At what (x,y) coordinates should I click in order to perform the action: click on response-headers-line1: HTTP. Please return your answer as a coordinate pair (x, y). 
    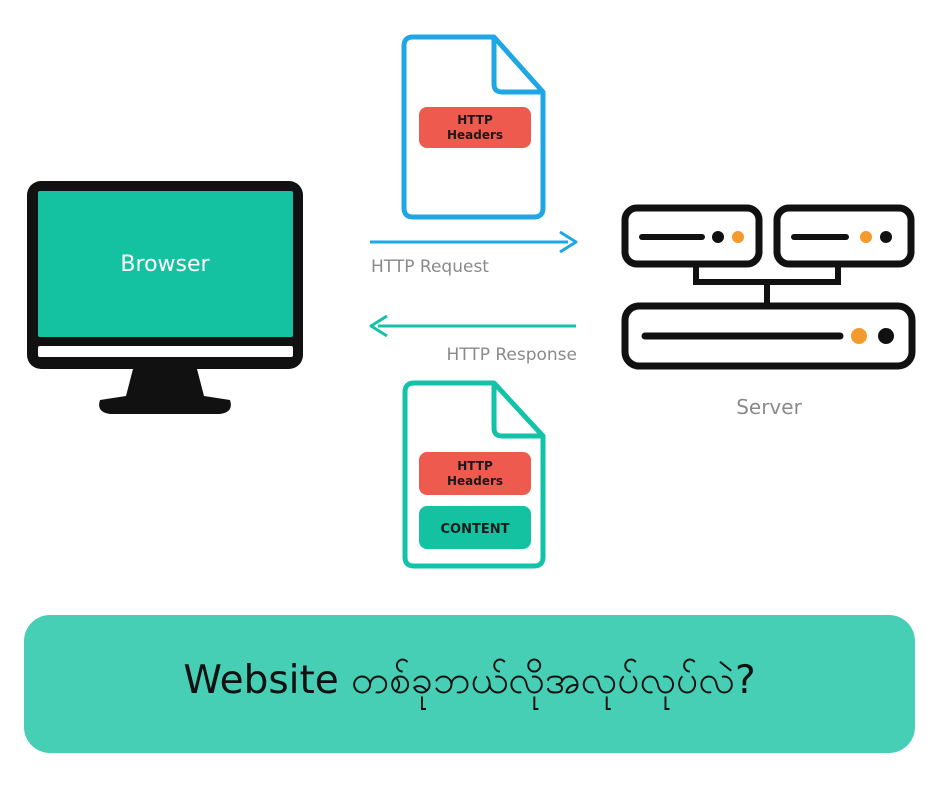
    Looking at the image, I should click on (475, 466).